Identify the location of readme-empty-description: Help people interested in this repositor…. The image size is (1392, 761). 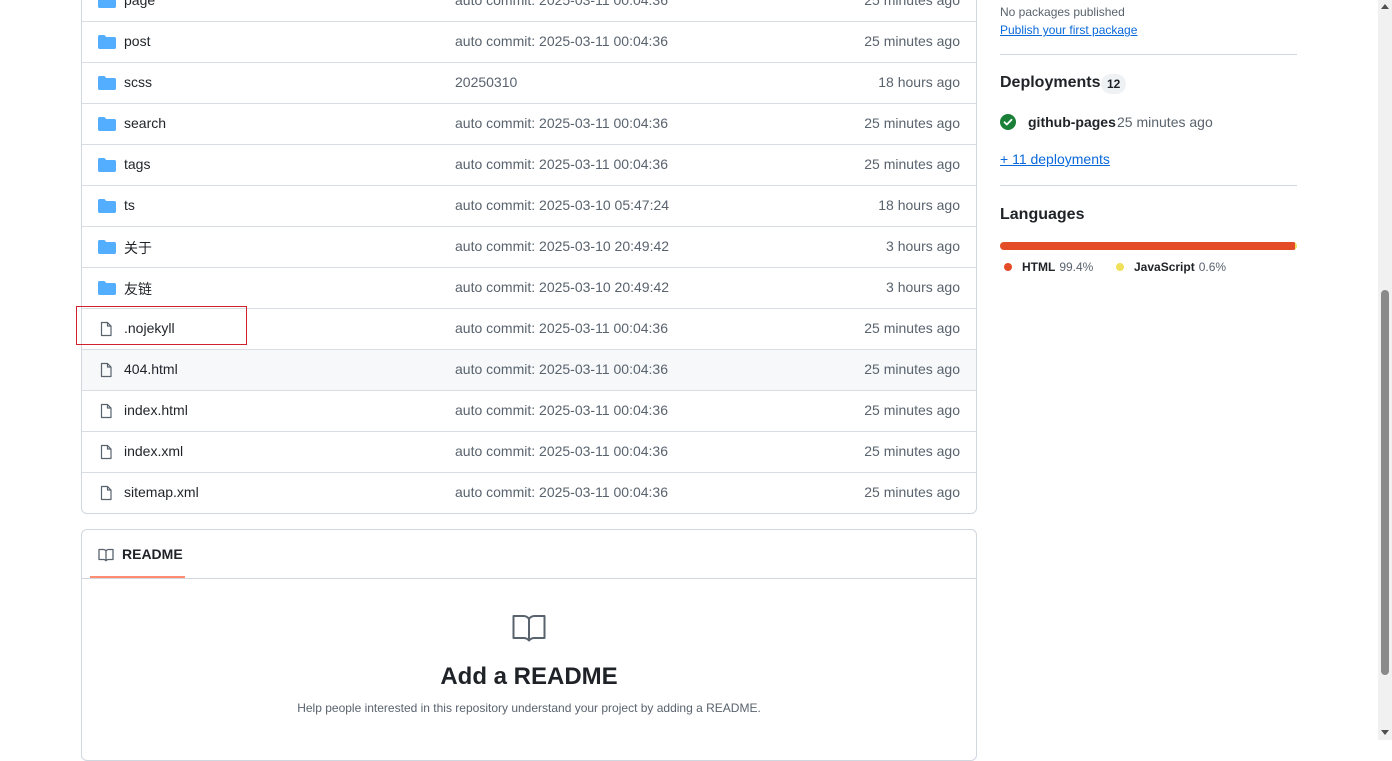
(529, 708).